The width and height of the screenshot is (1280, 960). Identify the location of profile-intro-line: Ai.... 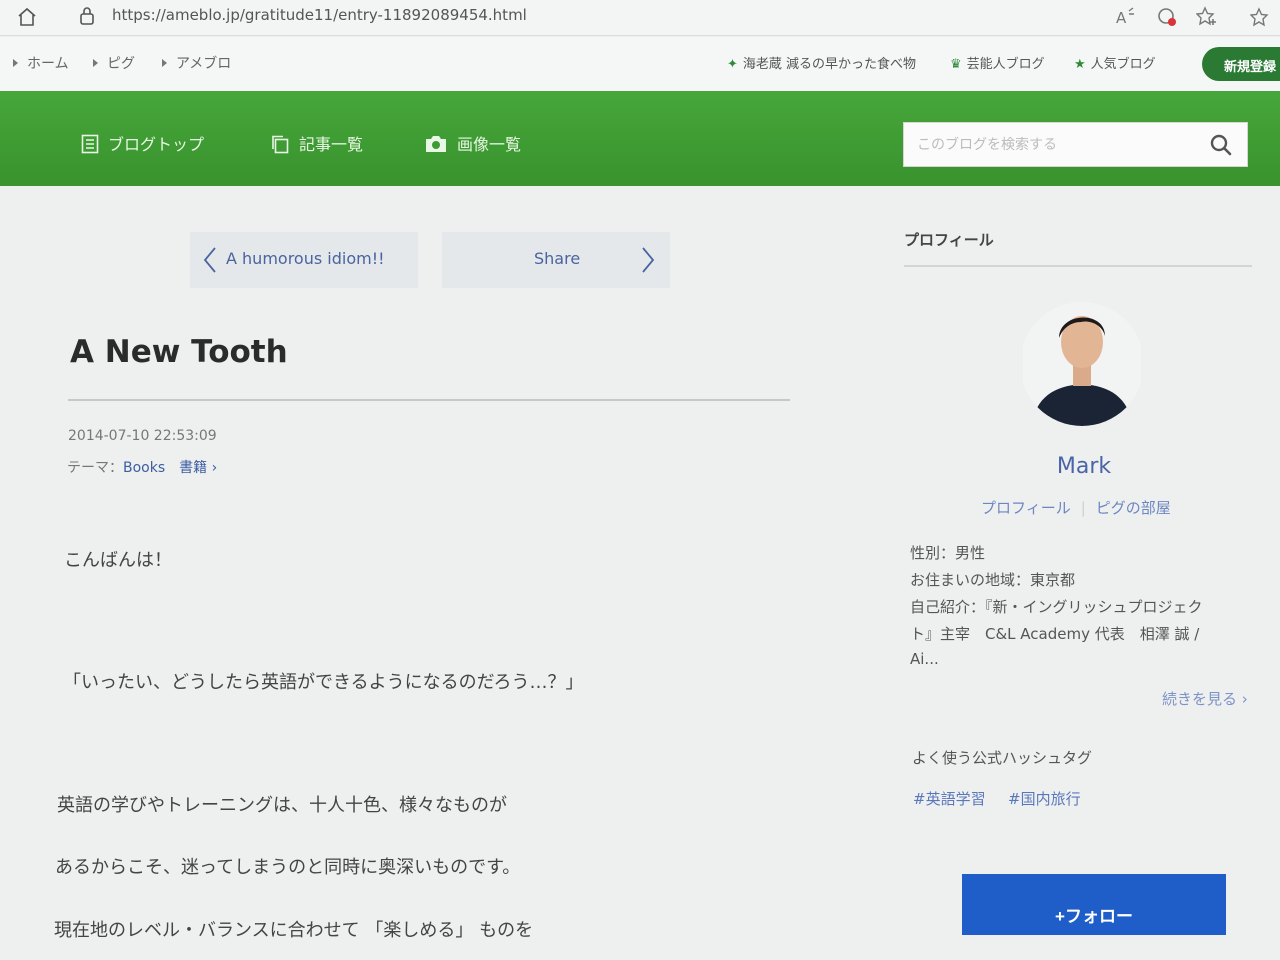
(924, 659).